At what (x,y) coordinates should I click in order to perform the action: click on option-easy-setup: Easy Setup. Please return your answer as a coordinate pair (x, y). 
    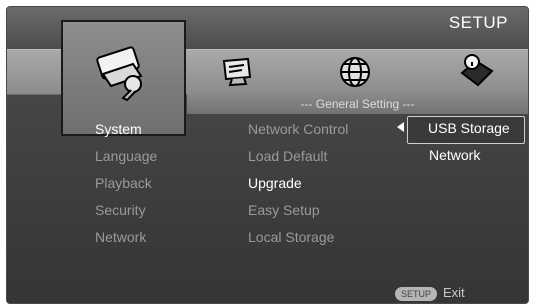
    Looking at the image, I should click on (298, 214).